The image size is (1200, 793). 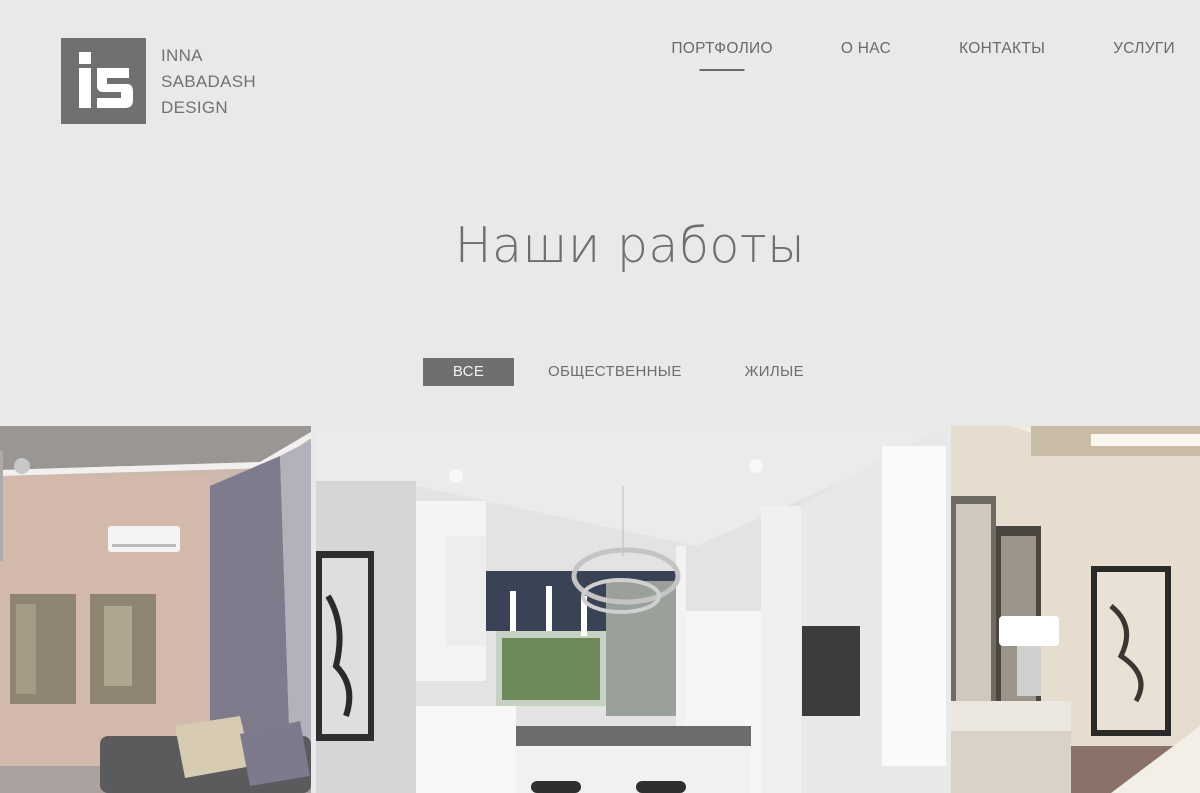 What do you see at coordinates (1002, 49) in the screenshot?
I see `nav-item-contacts: КОНТАКТЫ` at bounding box center [1002, 49].